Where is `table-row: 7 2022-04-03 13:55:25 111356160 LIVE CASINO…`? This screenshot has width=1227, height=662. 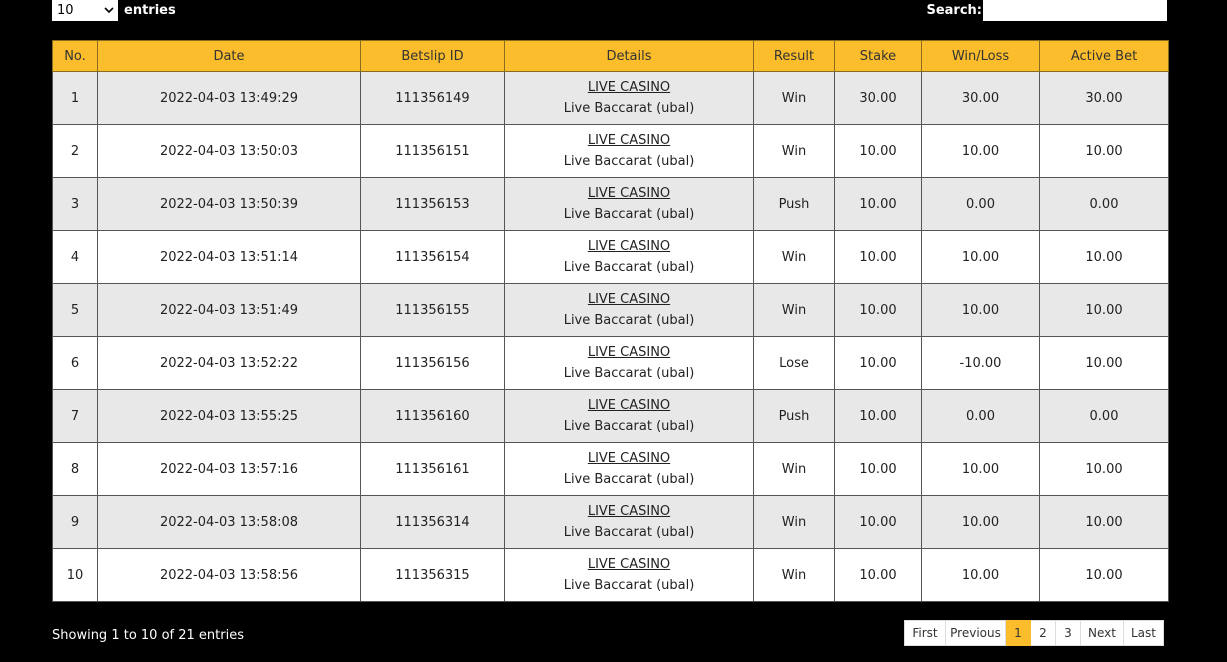
table-row: 7 2022-04-03 13:55:25 111356160 LIVE CASINO… is located at coordinates (610, 416).